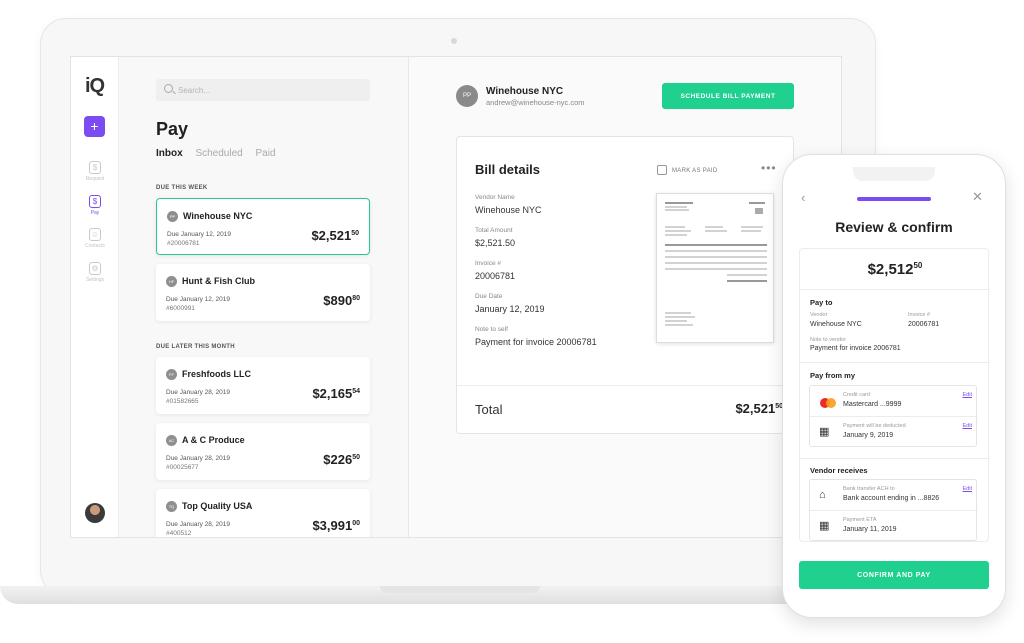 Image resolution: width=1024 pixels, height=643 pixels. What do you see at coordinates (182, 467) in the screenshot?
I see `invoice-number: #00025677` at bounding box center [182, 467].